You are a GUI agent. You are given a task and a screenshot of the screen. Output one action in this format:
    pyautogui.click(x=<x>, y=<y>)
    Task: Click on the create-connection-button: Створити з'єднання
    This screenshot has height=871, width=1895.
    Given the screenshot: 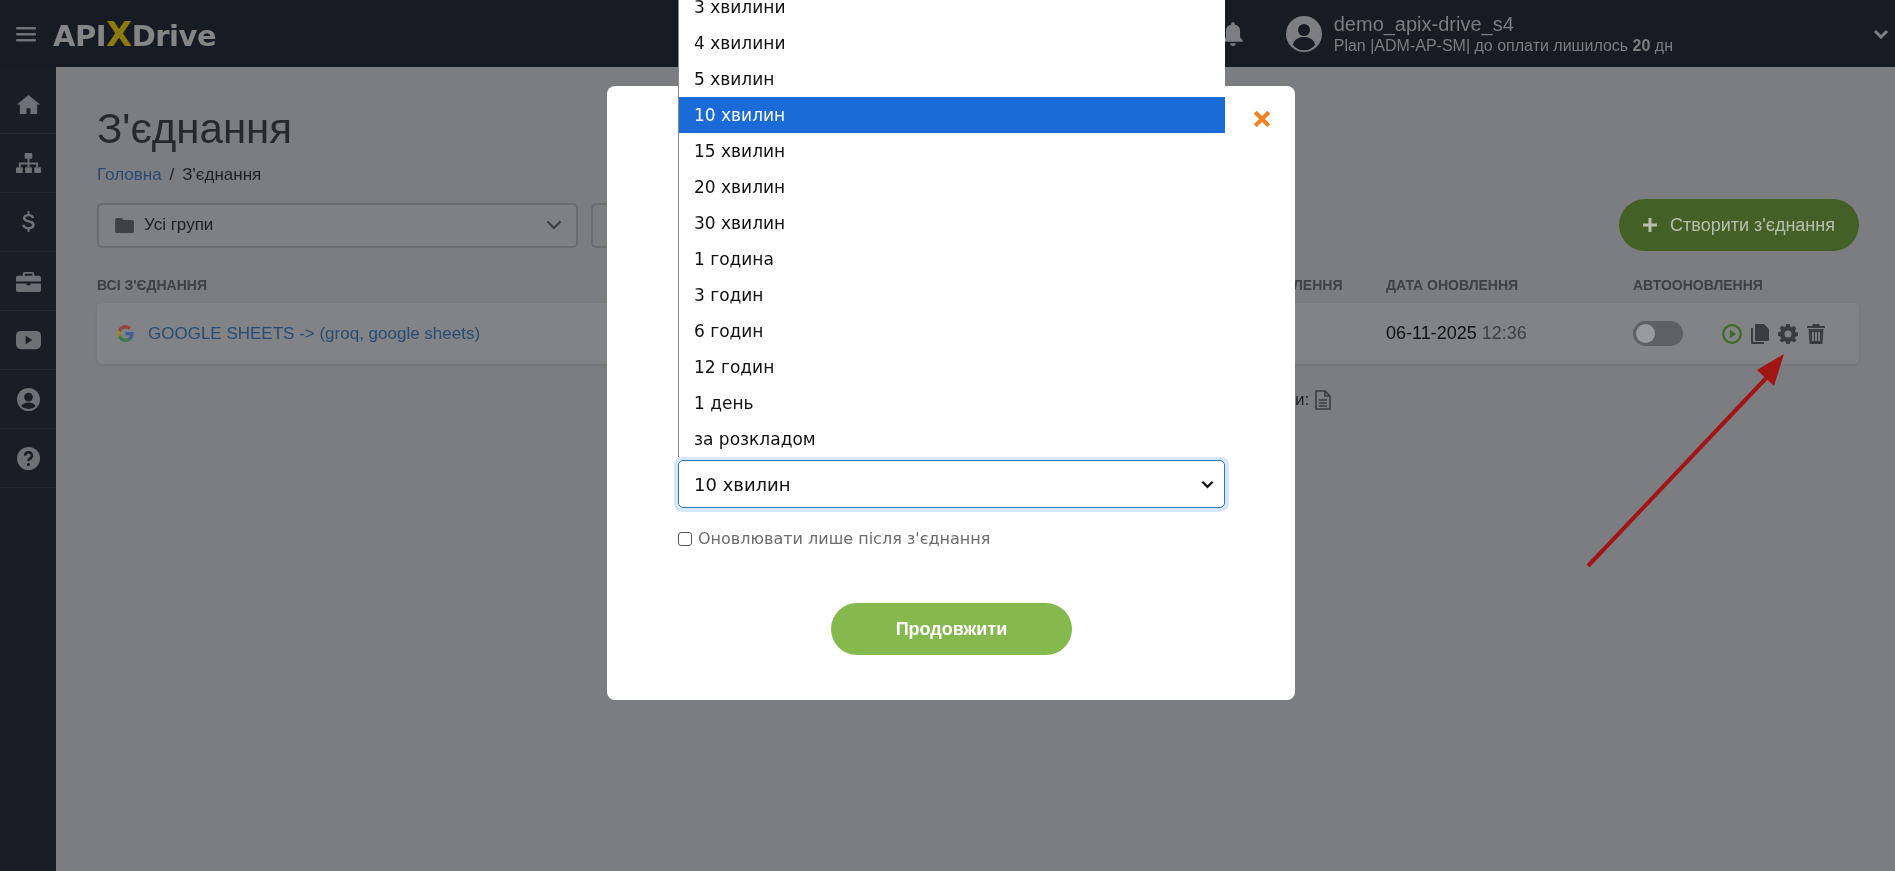 What is the action you would take?
    pyautogui.click(x=1739, y=225)
    